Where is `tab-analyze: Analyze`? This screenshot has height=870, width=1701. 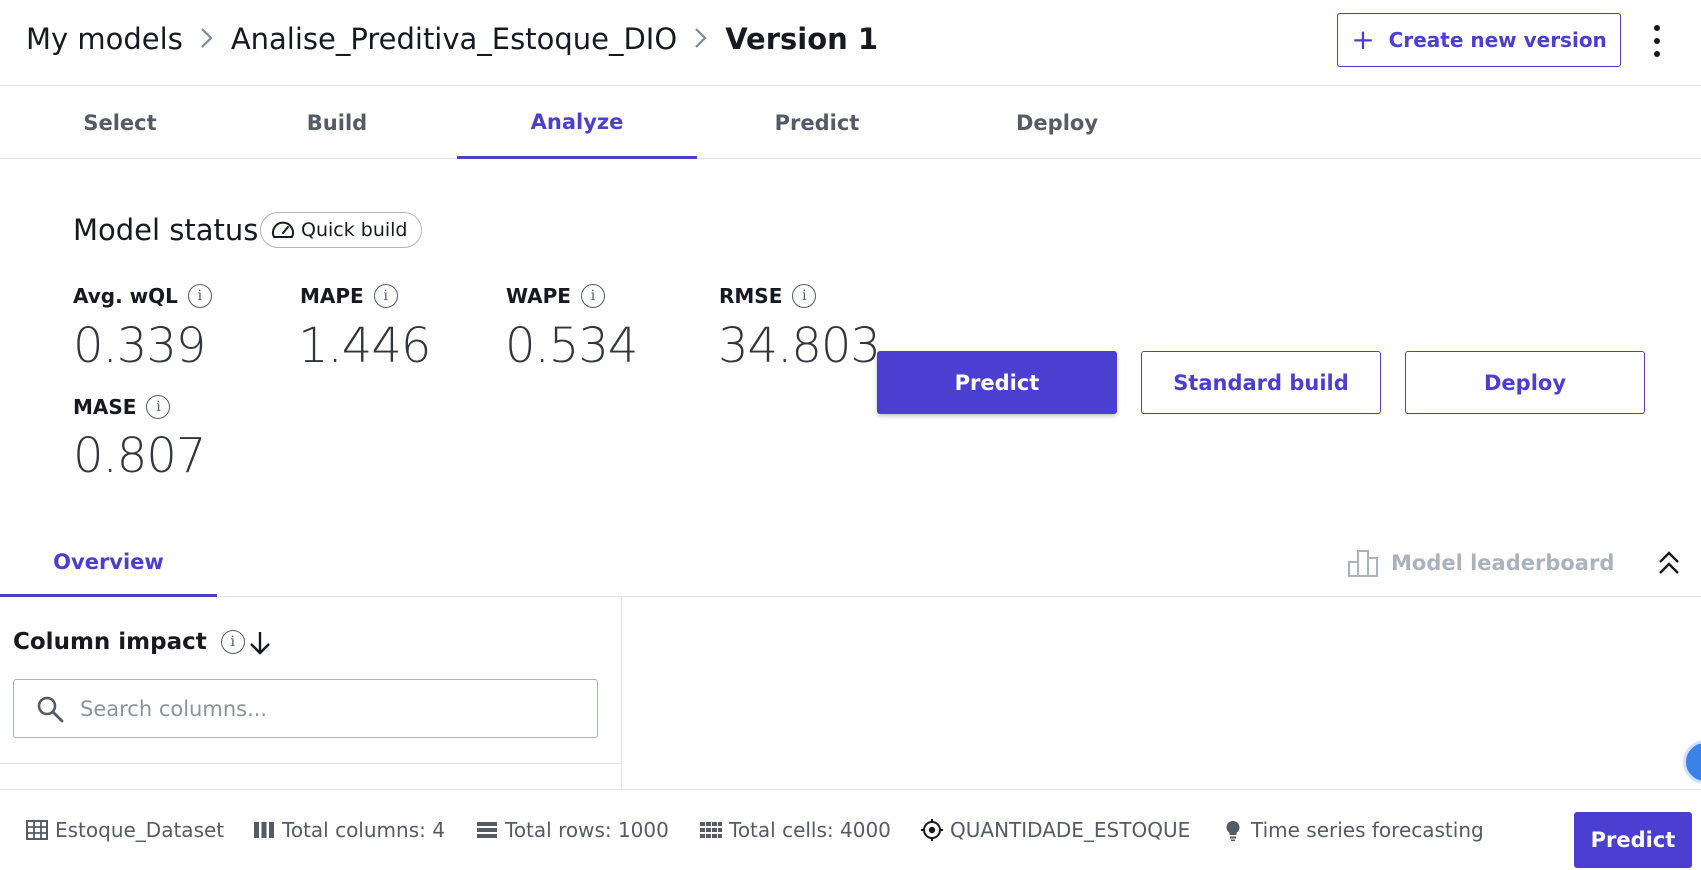 tab-analyze: Analyze is located at coordinates (577, 123).